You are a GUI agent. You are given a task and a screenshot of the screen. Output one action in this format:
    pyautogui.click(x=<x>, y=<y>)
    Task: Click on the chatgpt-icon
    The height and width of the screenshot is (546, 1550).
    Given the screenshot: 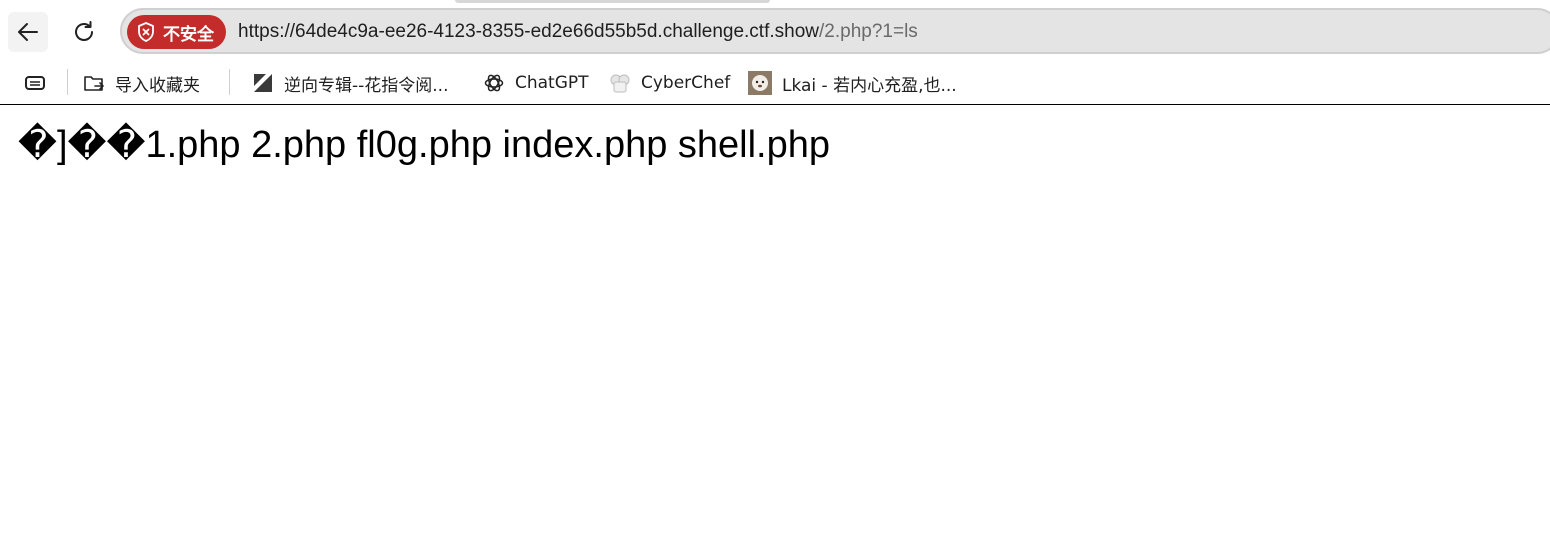 What is the action you would take?
    pyautogui.click(x=494, y=83)
    